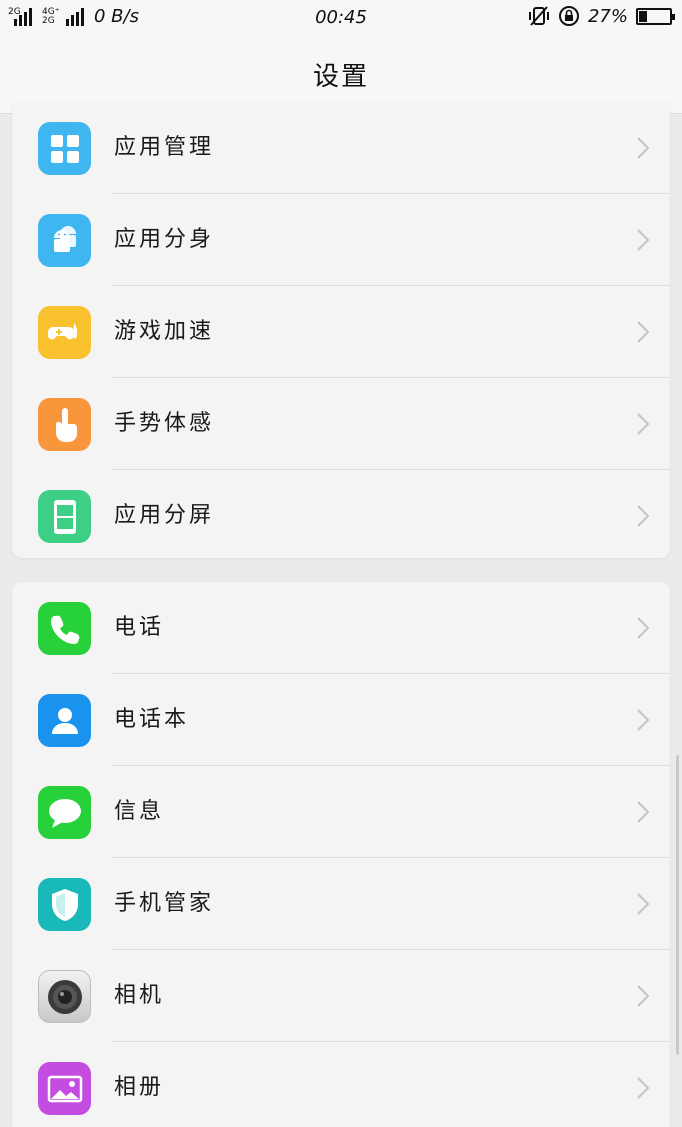 This screenshot has width=682, height=1127. I want to click on phone-icon, so click(64, 628).